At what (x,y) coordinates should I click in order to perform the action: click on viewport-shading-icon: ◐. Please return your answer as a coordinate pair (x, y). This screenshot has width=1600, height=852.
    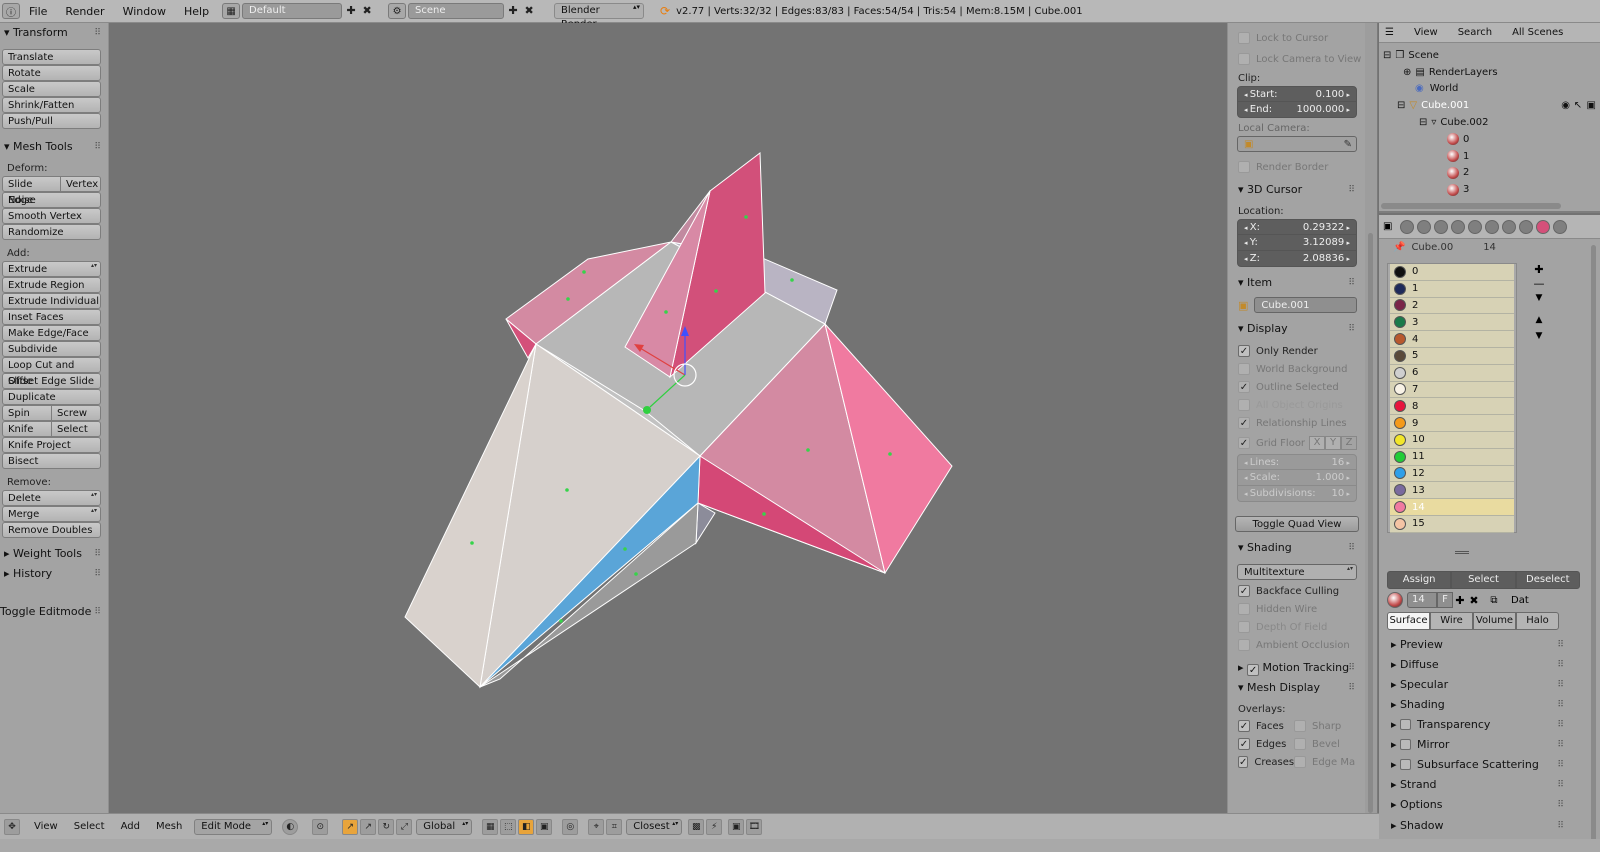
    Looking at the image, I should click on (290, 826).